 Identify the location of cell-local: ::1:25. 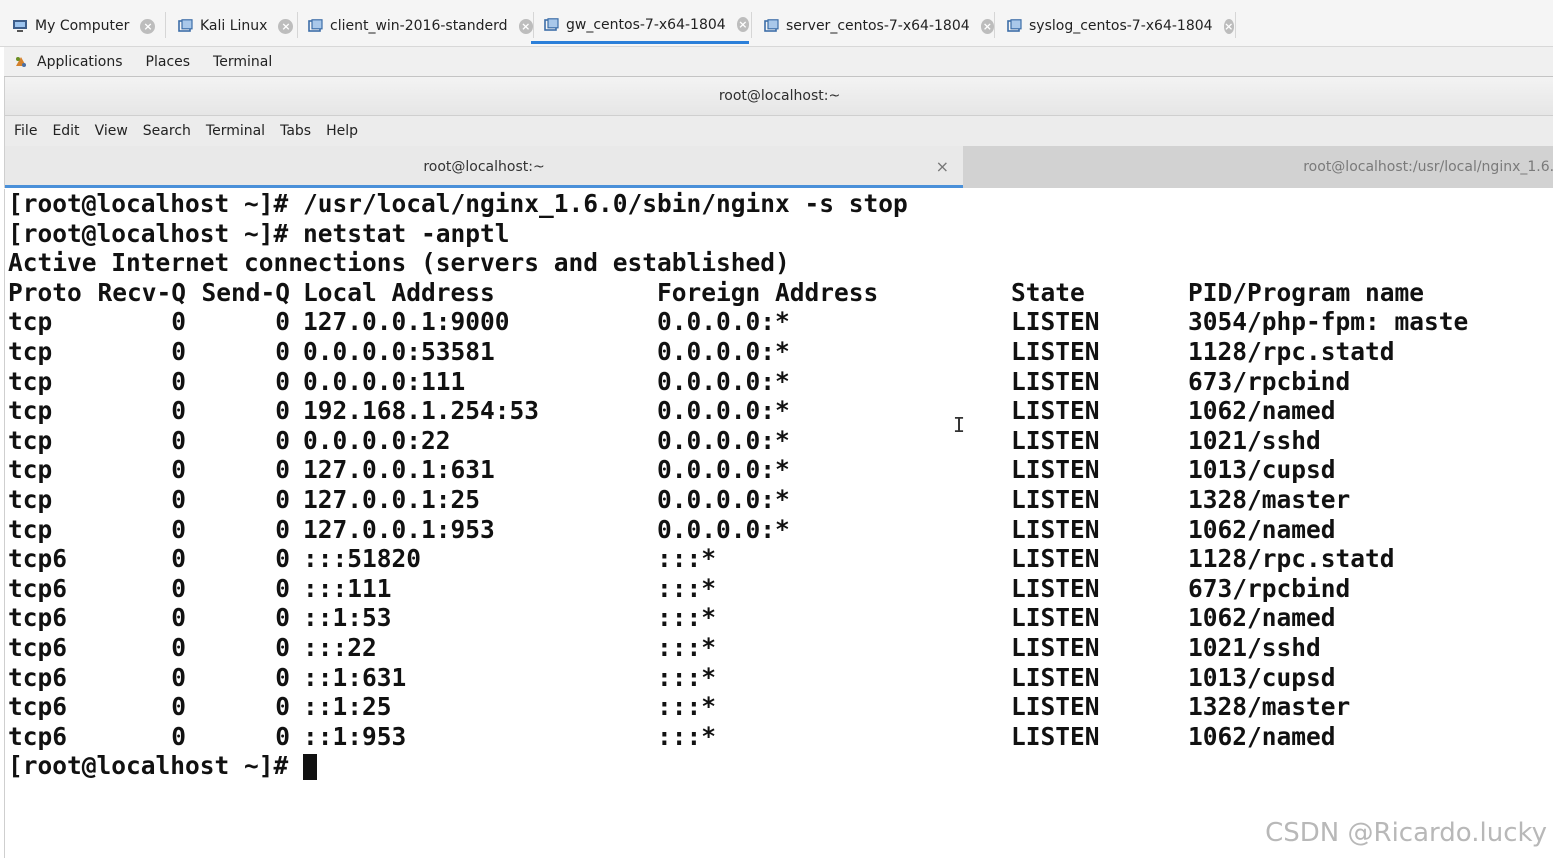
(347, 707).